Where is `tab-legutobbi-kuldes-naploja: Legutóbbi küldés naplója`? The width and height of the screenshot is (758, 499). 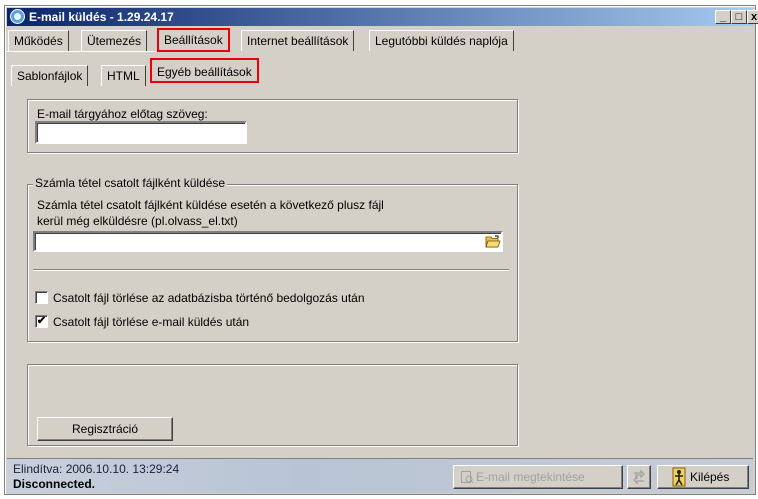
tab-legutobbi-kuldes-naploja: Legutóbbi küldés naplója is located at coordinates (441, 40).